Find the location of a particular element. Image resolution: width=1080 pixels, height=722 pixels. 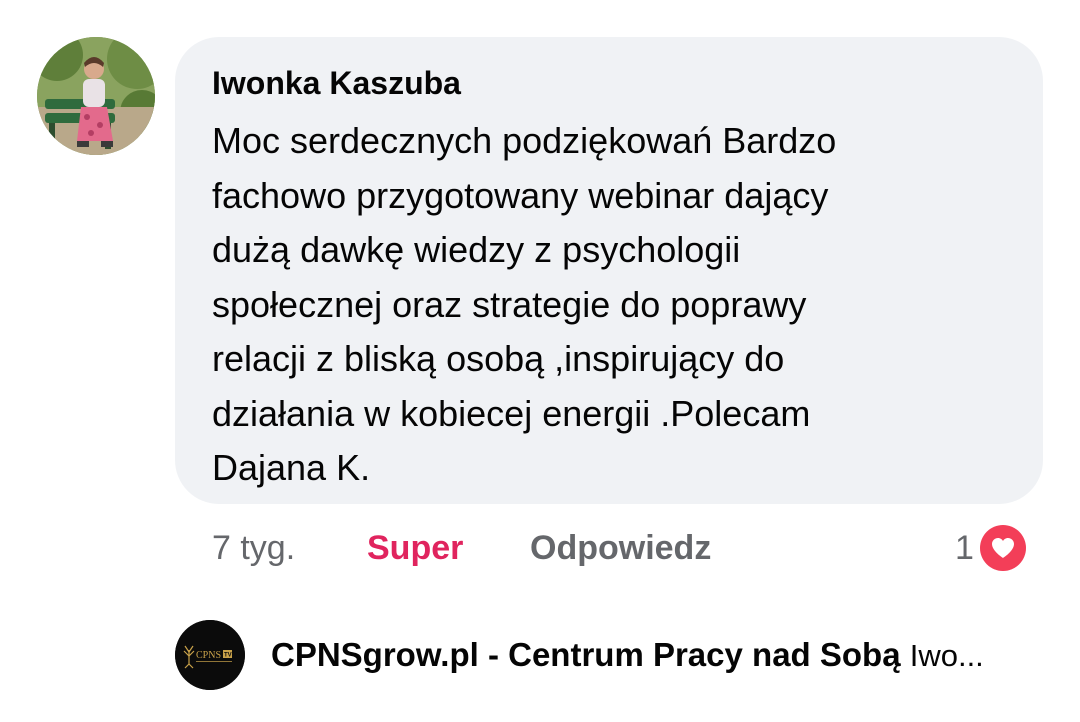

svg-text: CPNS is located at coordinates (208, 655).